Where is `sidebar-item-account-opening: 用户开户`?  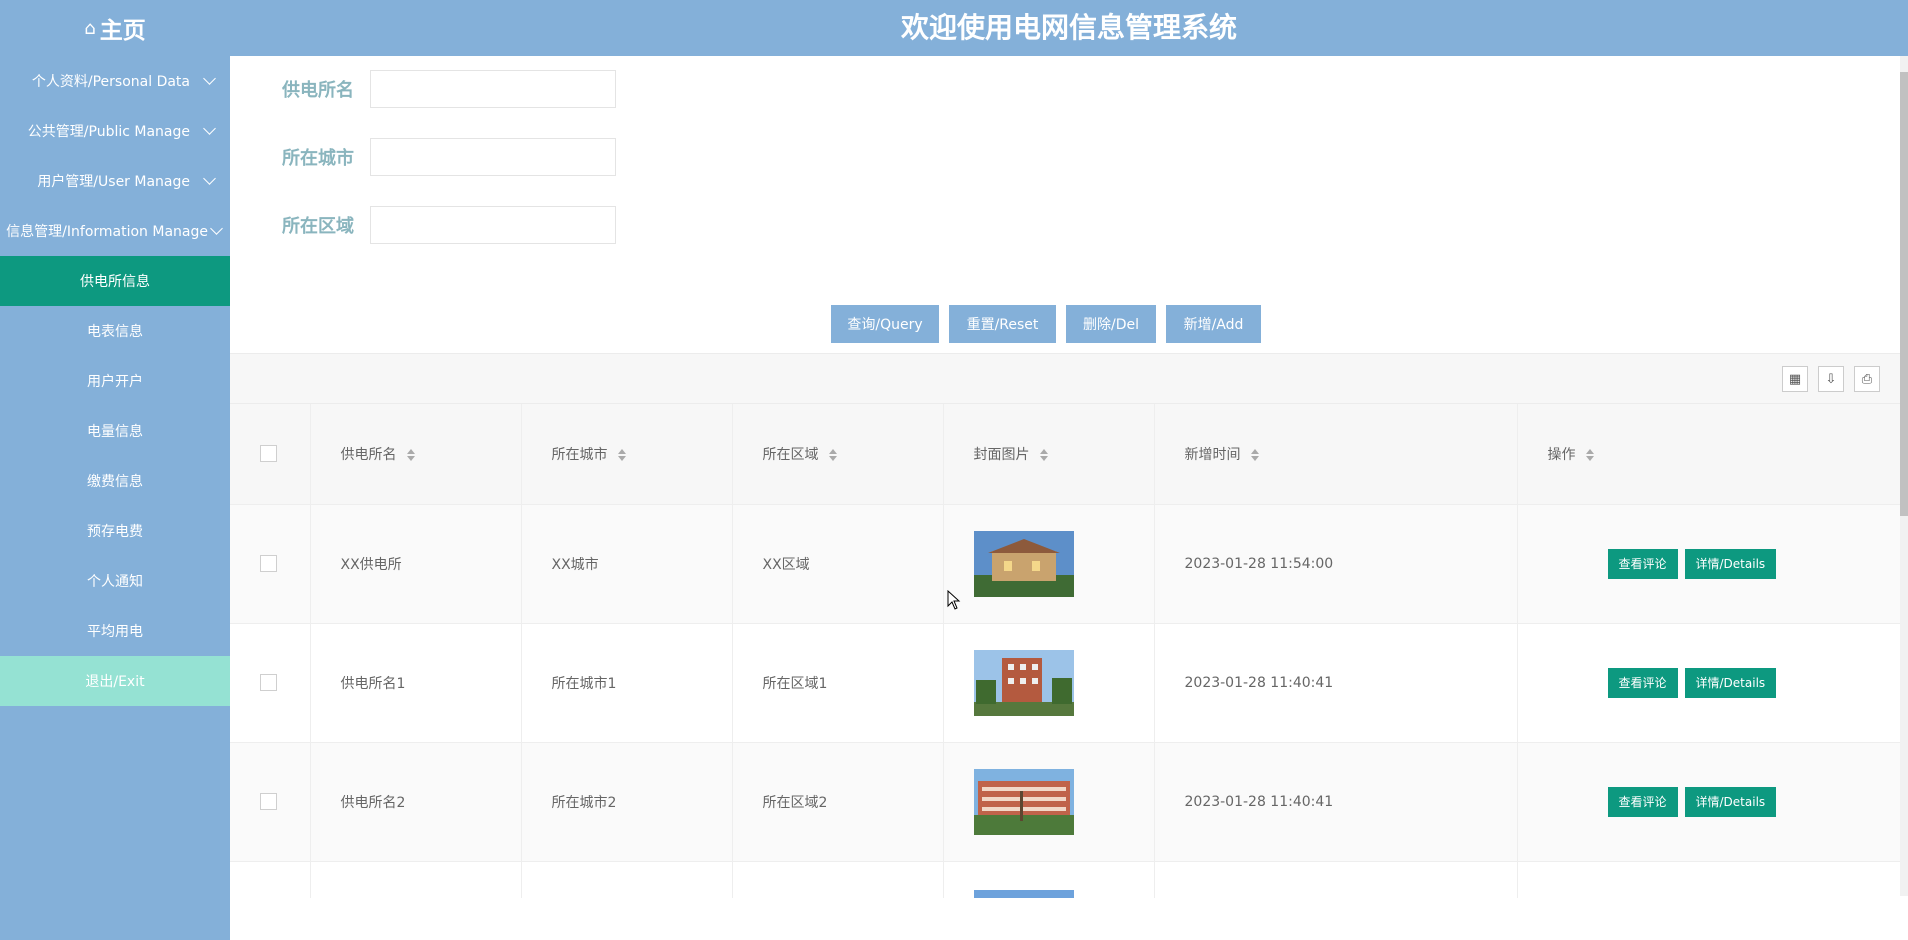
sidebar-item-account-opening: 用户开户 is located at coordinates (115, 381).